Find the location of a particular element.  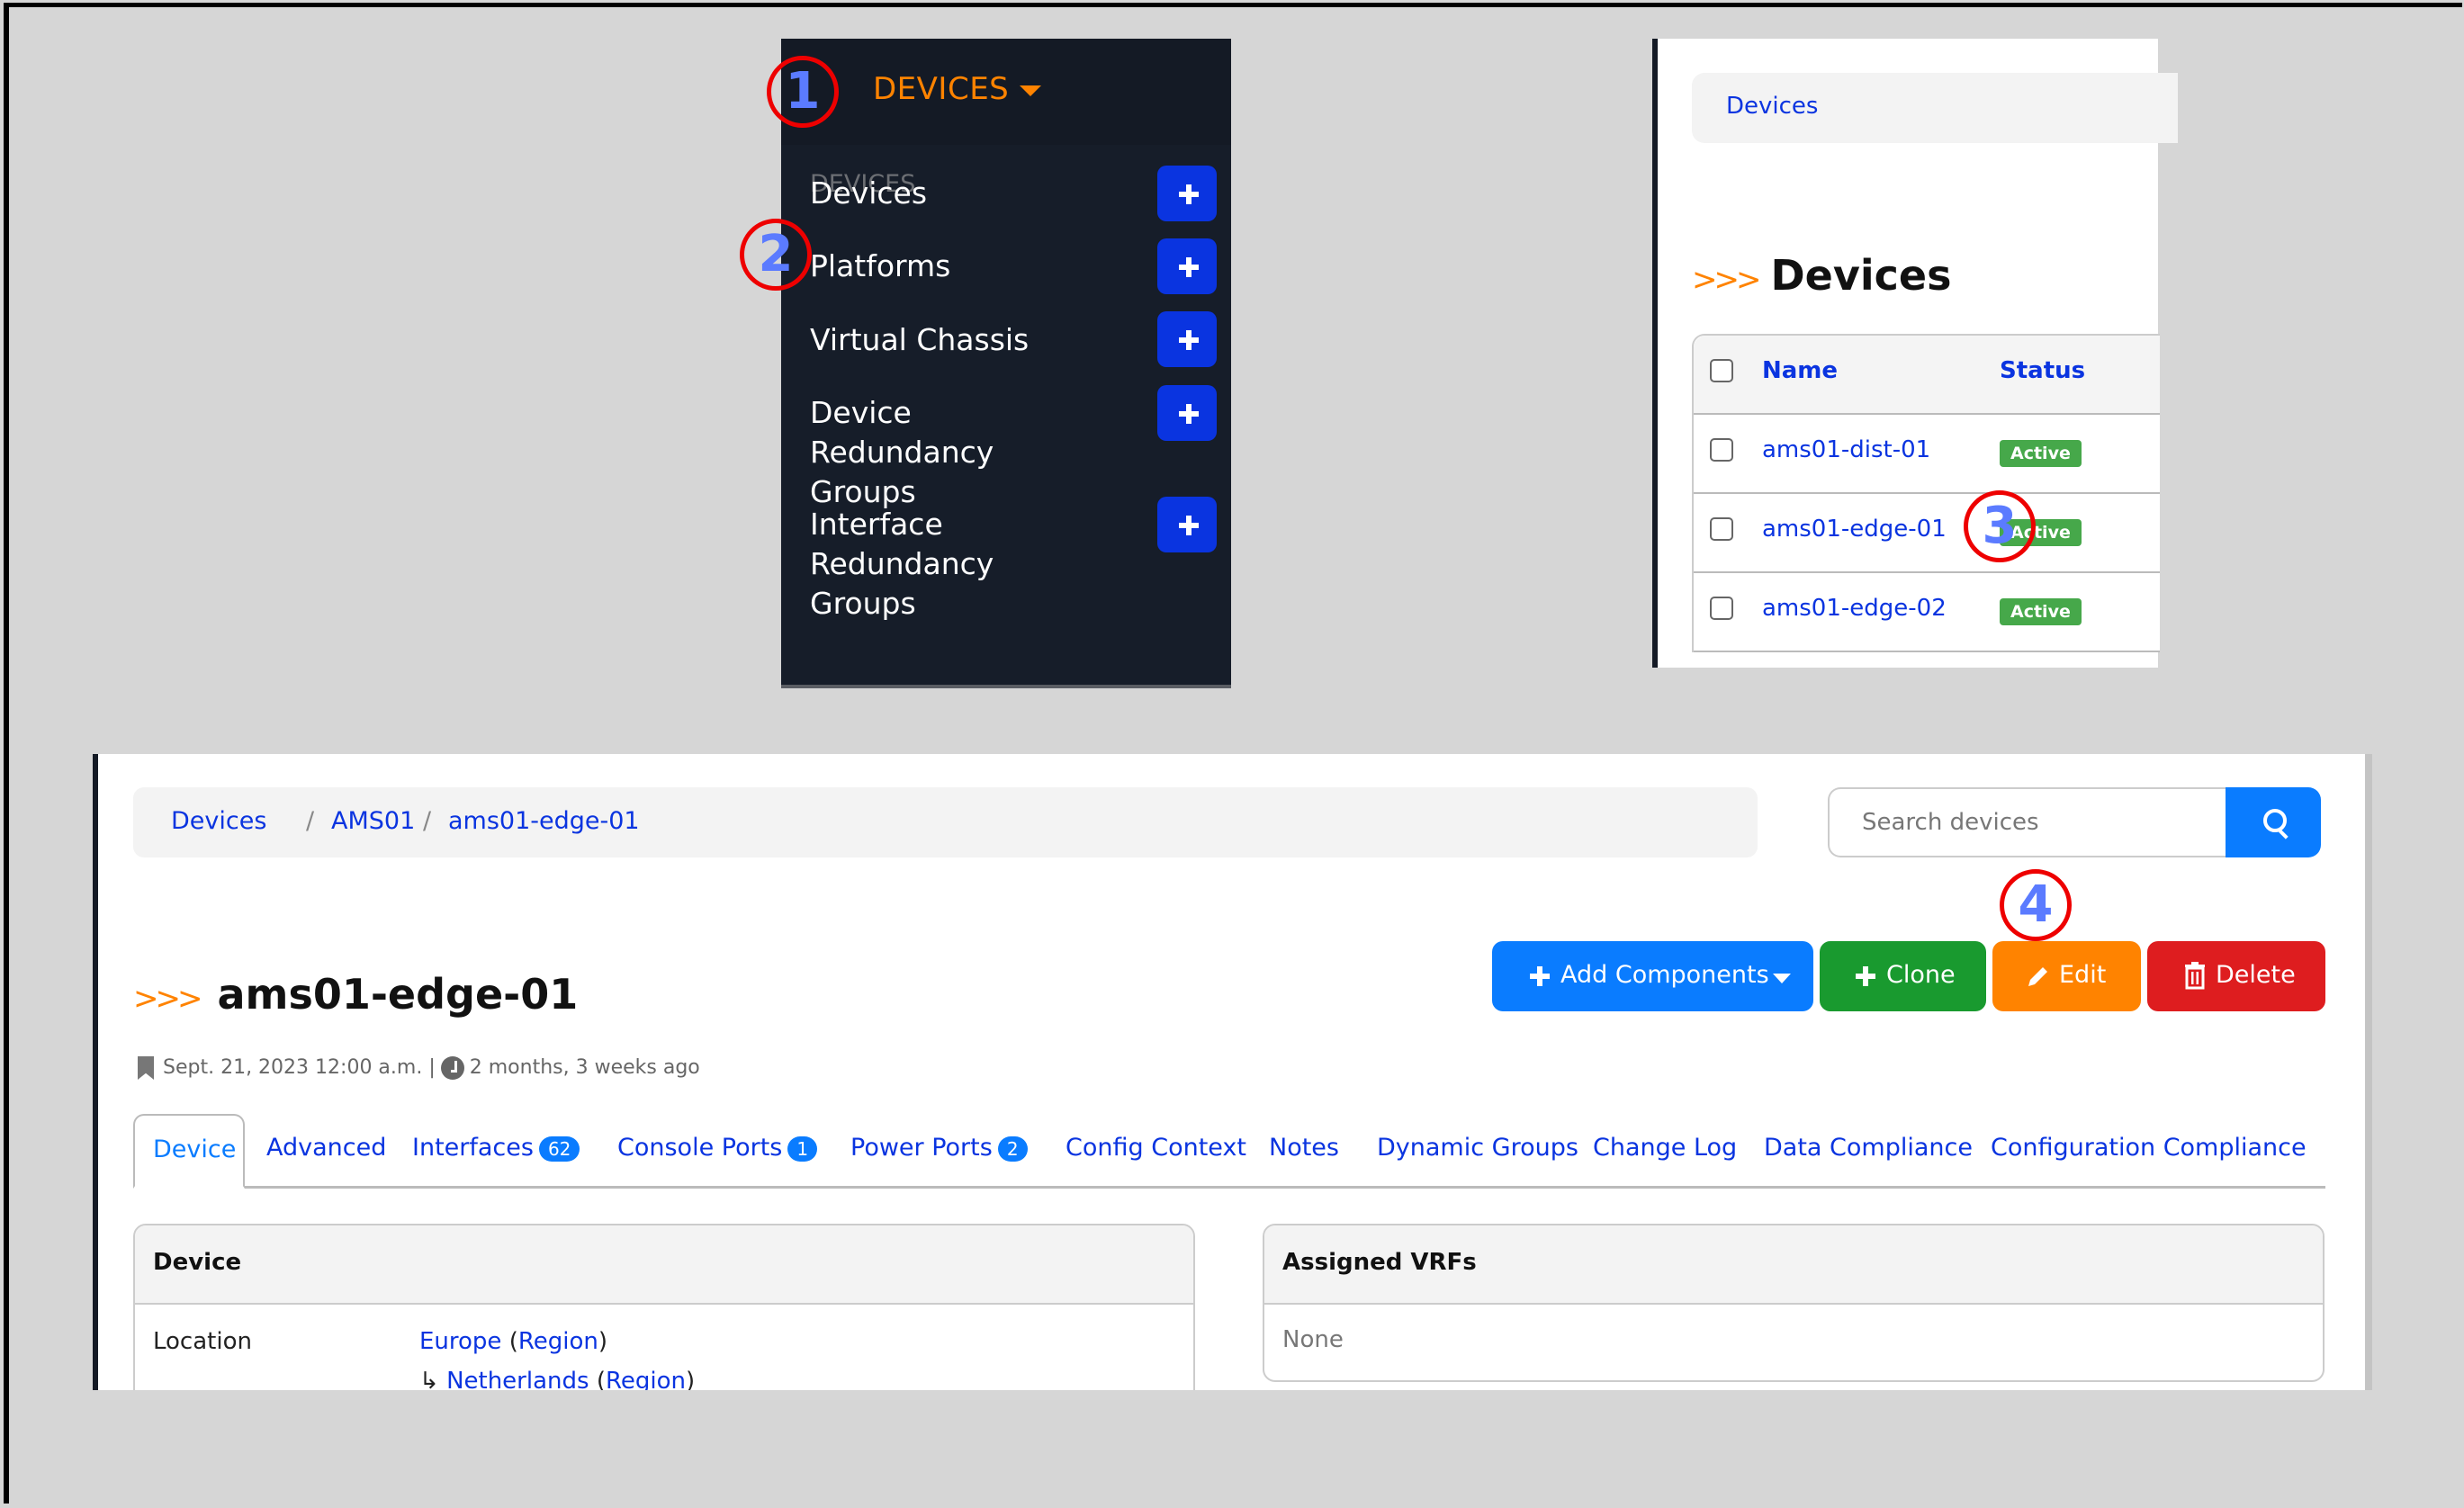

add-components-button: Add Components is located at coordinates (1652, 976).